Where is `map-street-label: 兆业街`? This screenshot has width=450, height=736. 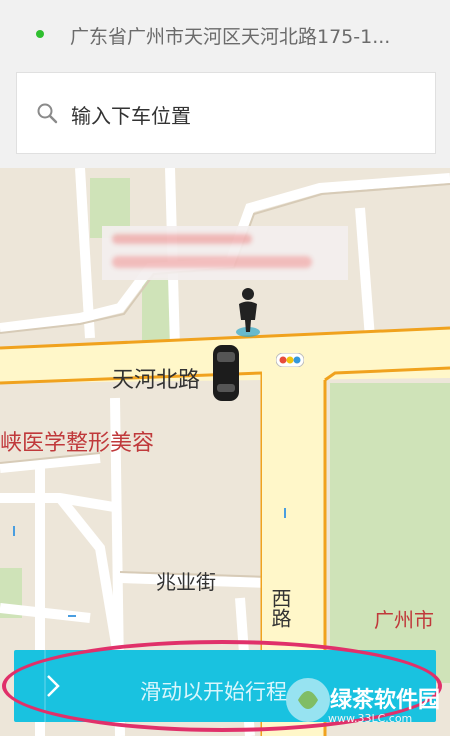 map-street-label: 兆业街 is located at coordinates (186, 582).